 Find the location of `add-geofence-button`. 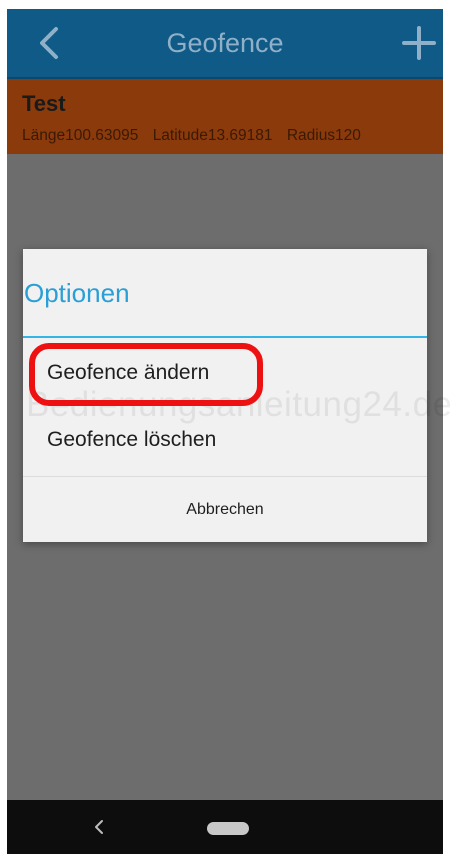

add-geofence-button is located at coordinates (419, 43).